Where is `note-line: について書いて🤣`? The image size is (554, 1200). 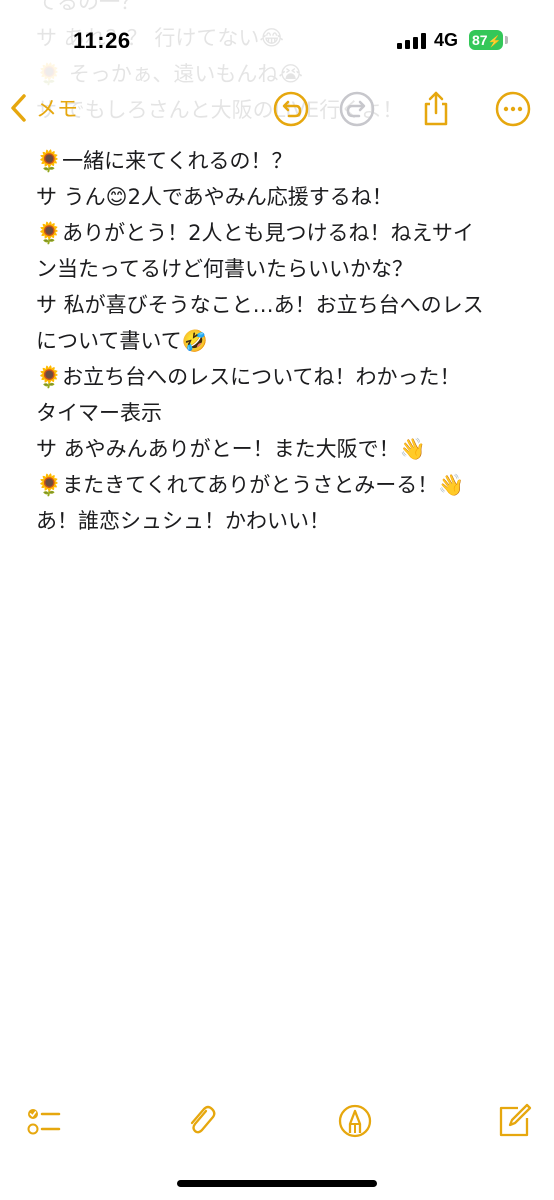 note-line: について書いて🤣 is located at coordinates (122, 341).